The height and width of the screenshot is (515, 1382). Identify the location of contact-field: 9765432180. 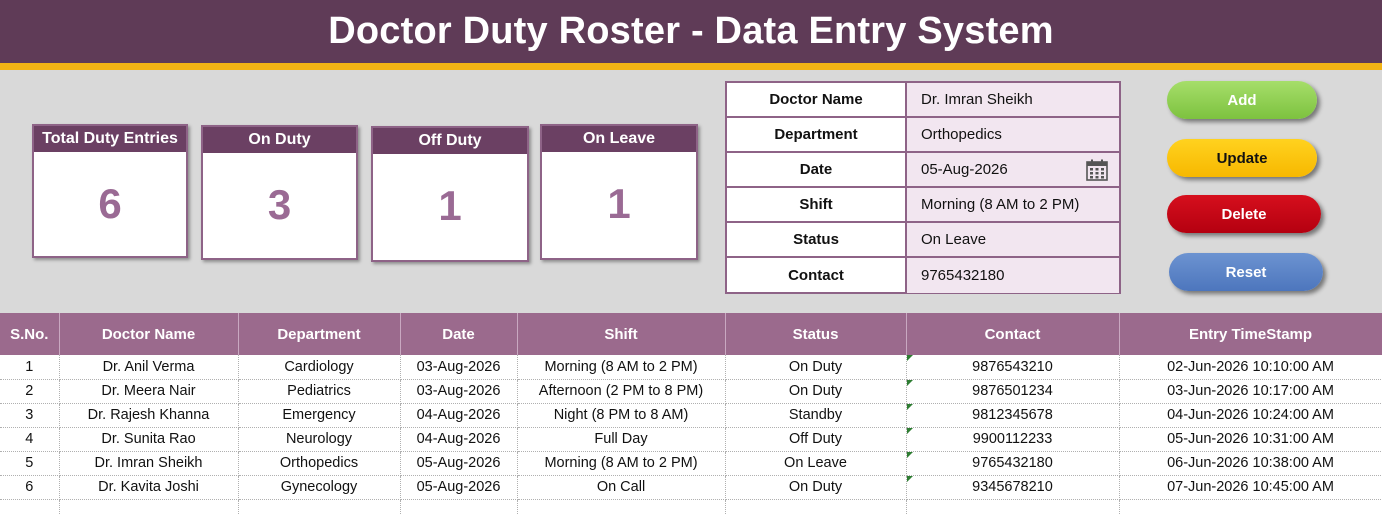
(1013, 275).